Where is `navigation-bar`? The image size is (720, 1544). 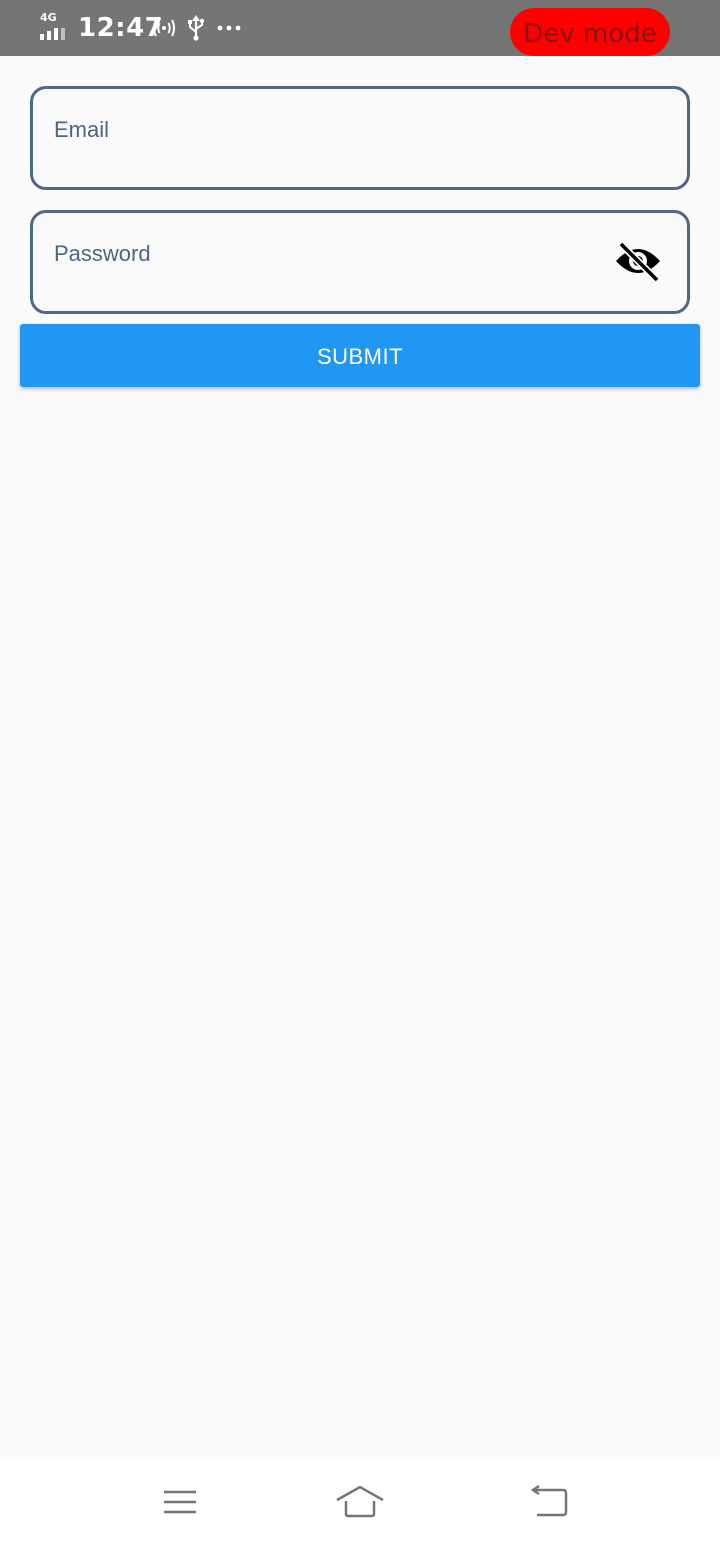 navigation-bar is located at coordinates (360, 1502).